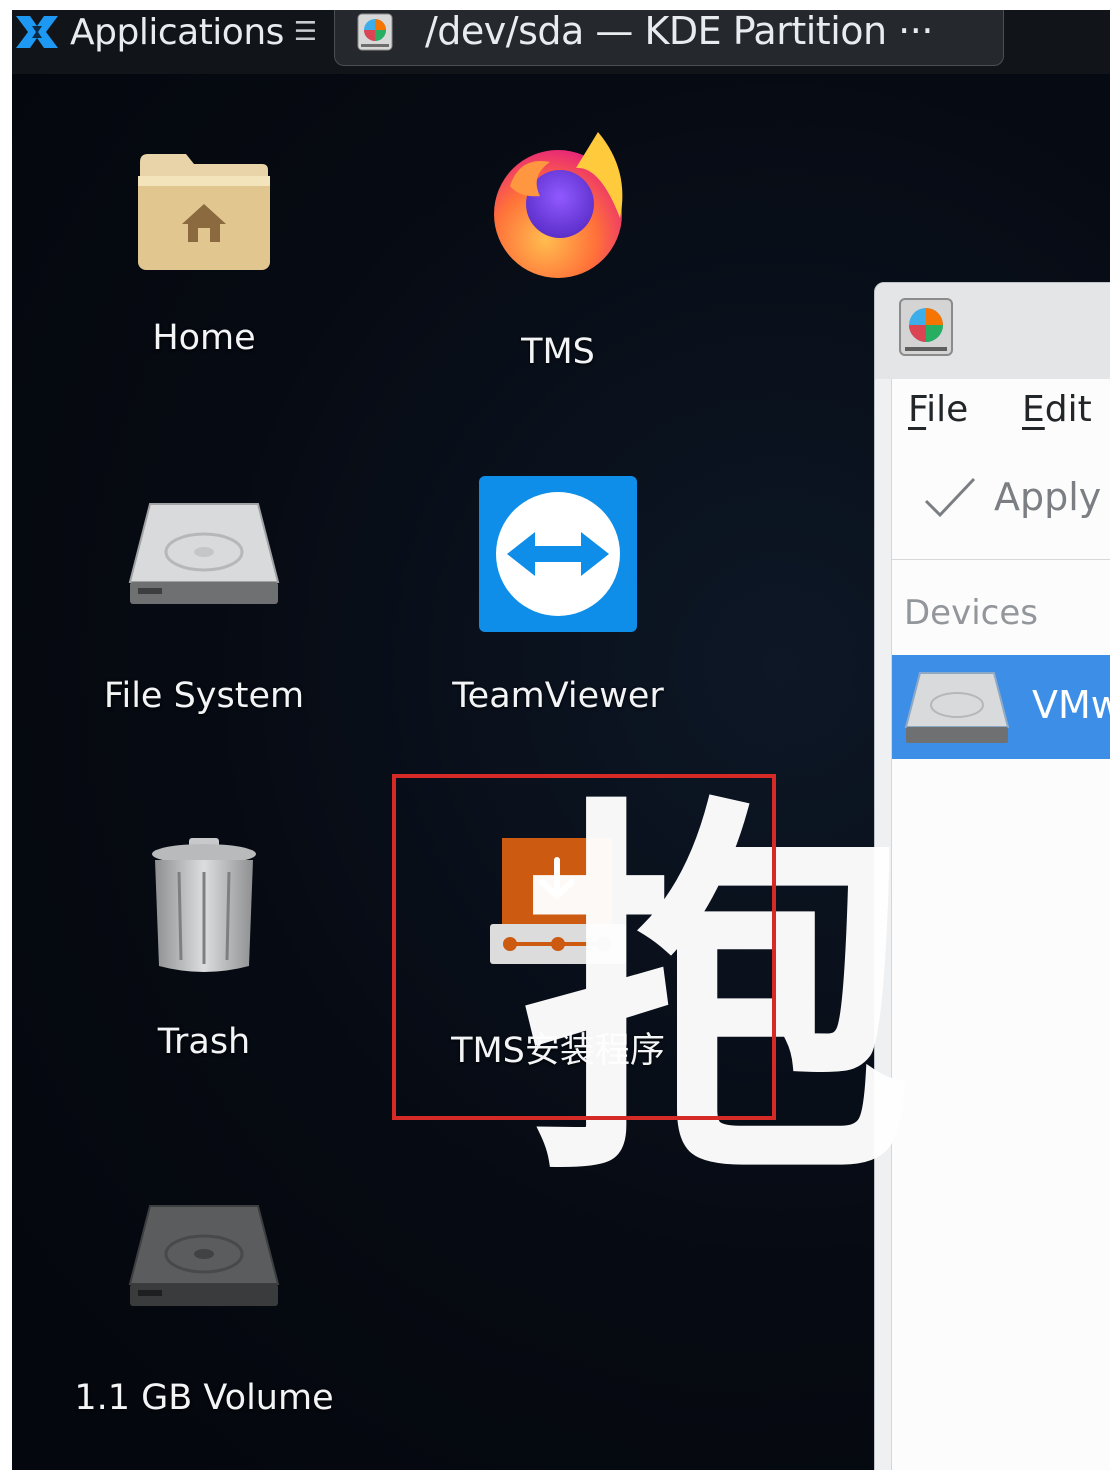 The image size is (1110, 1470). I want to click on desktop-icon-trash: Trash, so click(204, 986).